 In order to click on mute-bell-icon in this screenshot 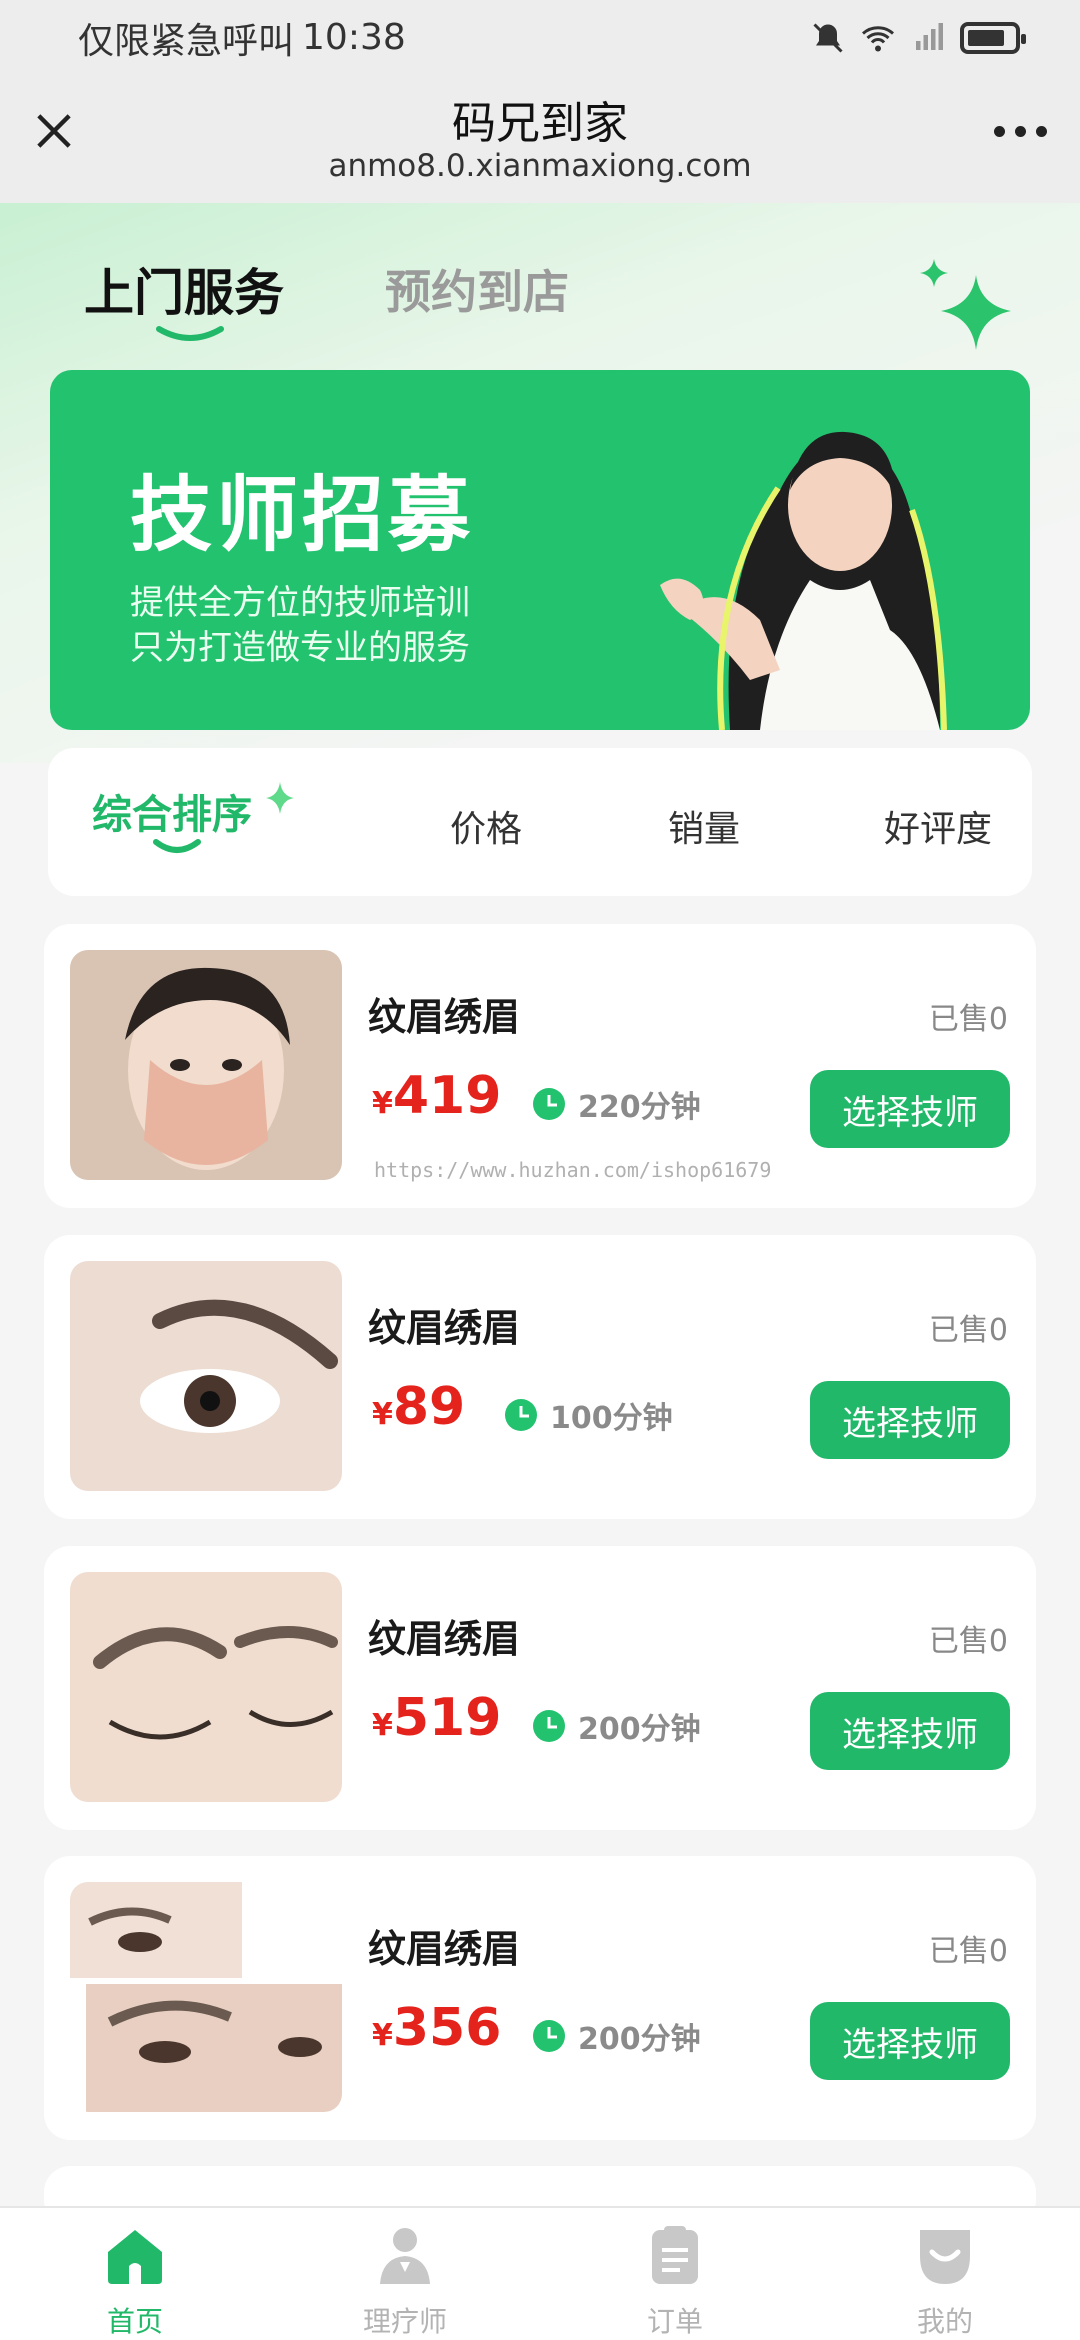, I will do `click(828, 37)`.